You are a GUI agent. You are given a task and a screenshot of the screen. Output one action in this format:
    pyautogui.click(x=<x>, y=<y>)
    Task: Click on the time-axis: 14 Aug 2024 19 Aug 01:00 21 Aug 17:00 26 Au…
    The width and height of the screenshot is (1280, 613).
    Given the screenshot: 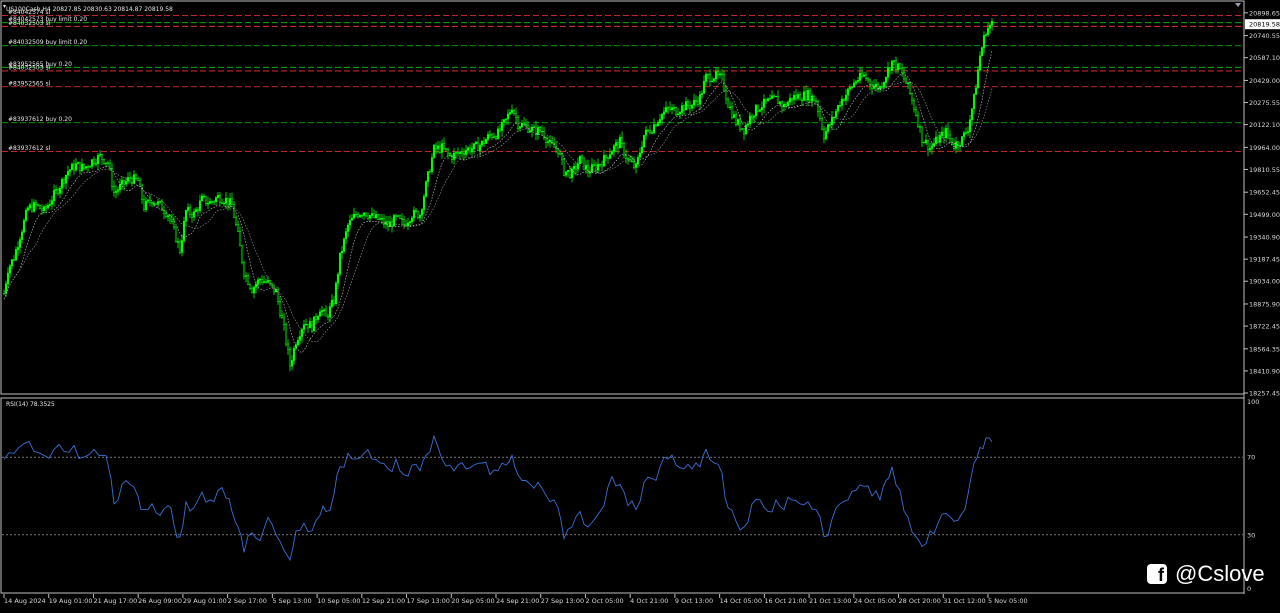 What is the action you would take?
    pyautogui.click(x=515, y=599)
    